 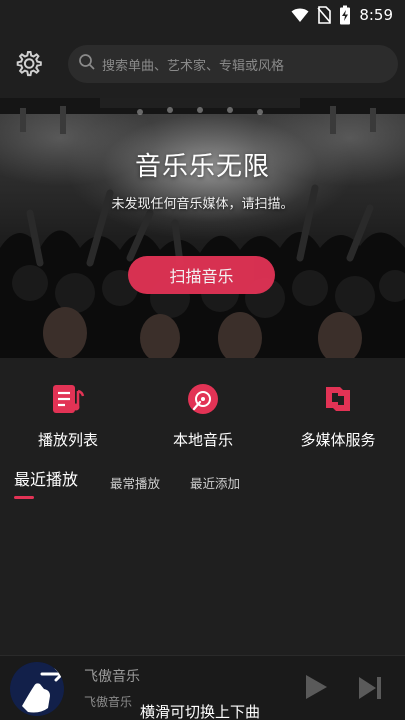 I want to click on search-bar: 搜索单曲、艺术家、专辑或风格, so click(x=233, y=64).